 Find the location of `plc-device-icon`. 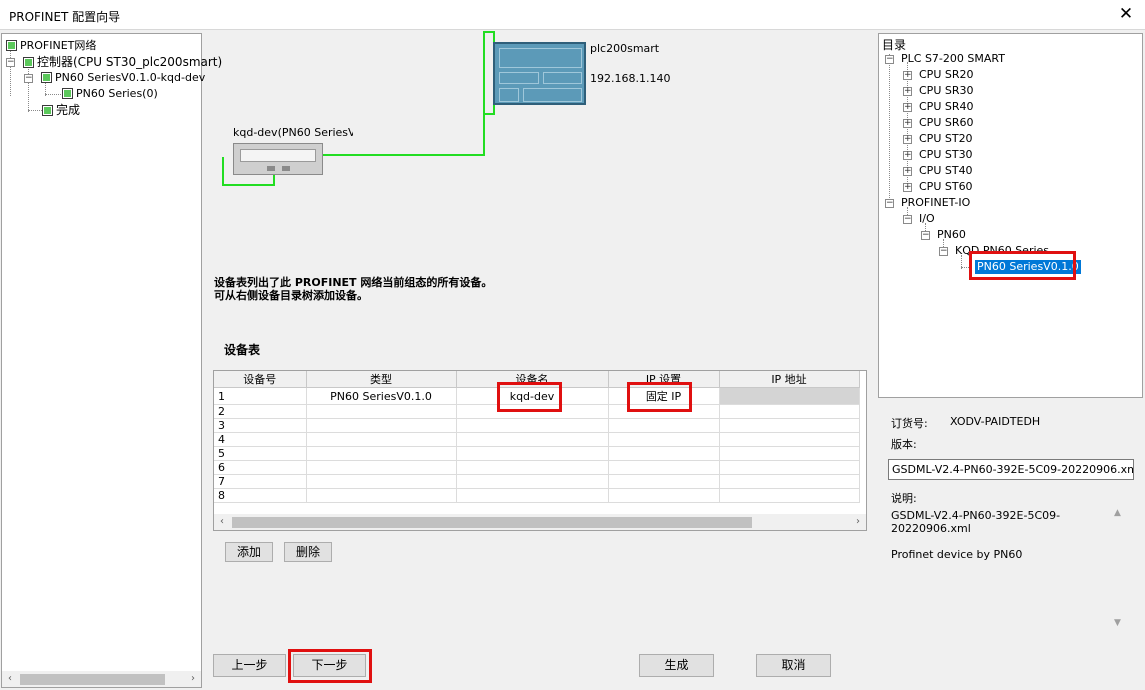

plc-device-icon is located at coordinates (539, 73).